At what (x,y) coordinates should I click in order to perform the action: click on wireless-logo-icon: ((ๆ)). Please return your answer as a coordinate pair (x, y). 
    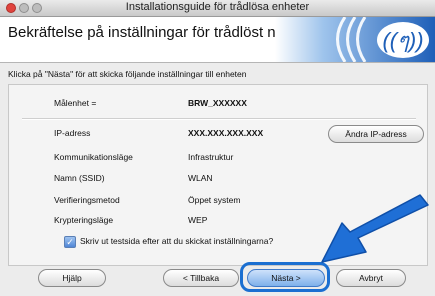
    Looking at the image, I should click on (402, 40).